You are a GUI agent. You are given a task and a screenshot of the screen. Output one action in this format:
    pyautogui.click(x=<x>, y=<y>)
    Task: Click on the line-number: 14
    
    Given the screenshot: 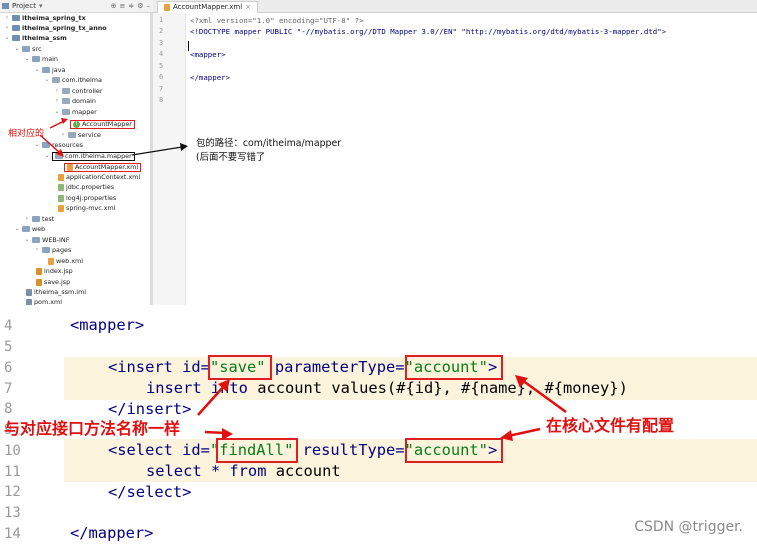 What is the action you would take?
    pyautogui.click(x=12, y=534)
    